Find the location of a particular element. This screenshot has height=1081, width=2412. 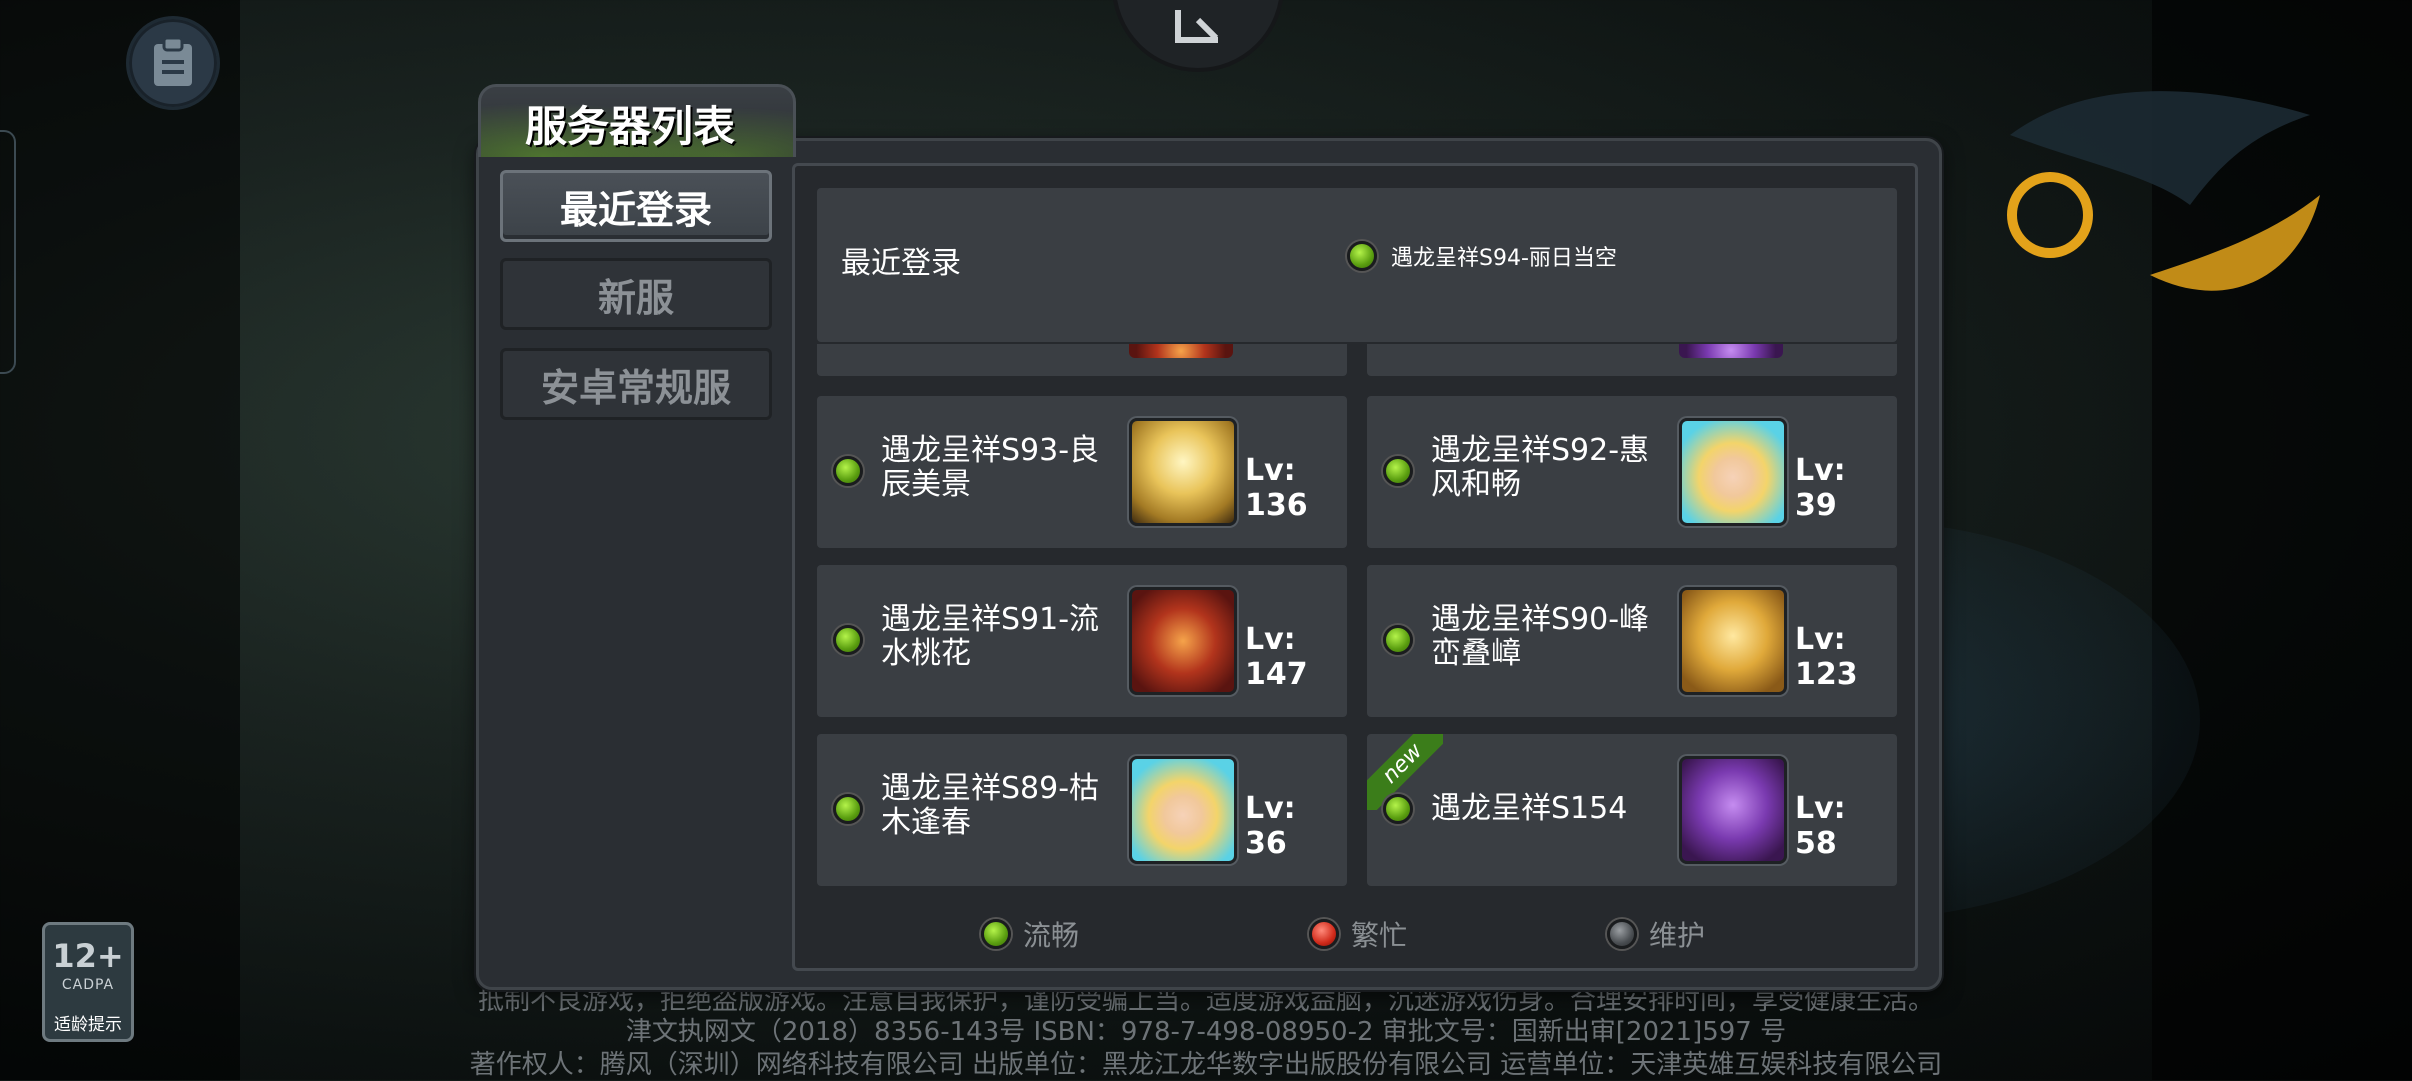

server-level: Lv: 39 is located at coordinates (1820, 488).